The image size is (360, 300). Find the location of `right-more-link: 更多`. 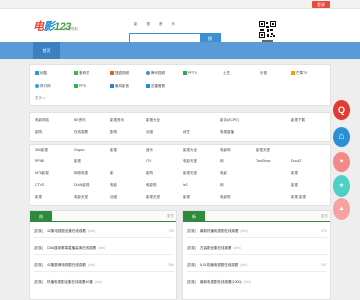

right-more-link: 更多 is located at coordinates (324, 216).